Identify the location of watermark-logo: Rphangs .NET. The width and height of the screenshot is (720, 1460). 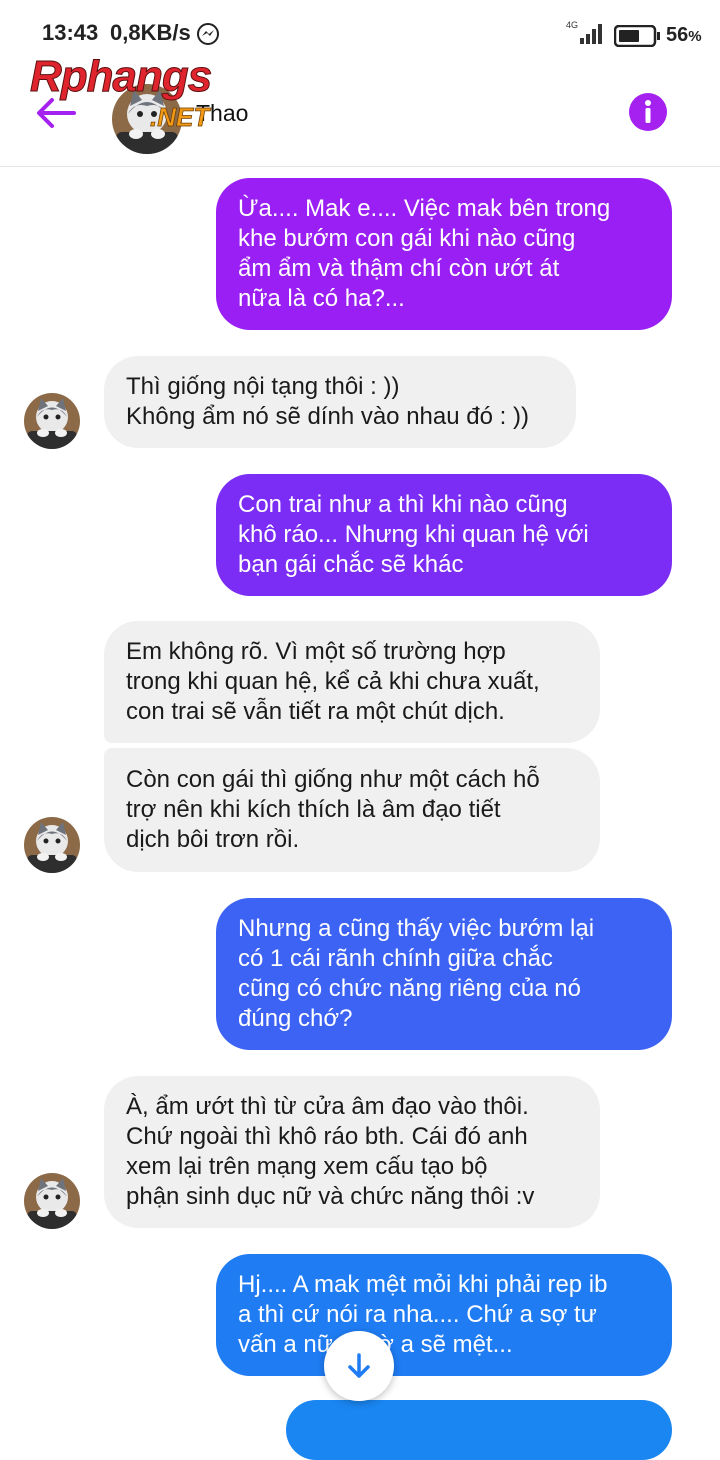
(120, 92).